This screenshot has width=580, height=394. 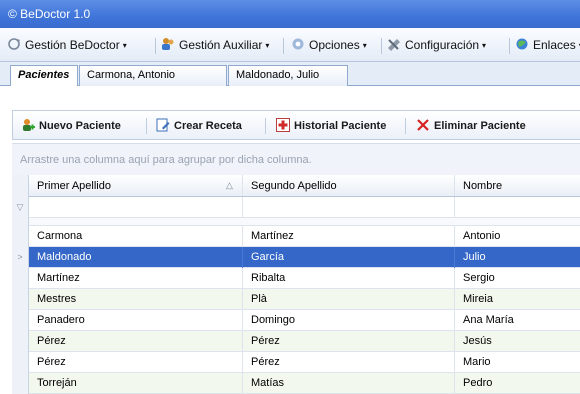 What do you see at coordinates (477, 362) in the screenshot?
I see `cell-nombre: Mario` at bounding box center [477, 362].